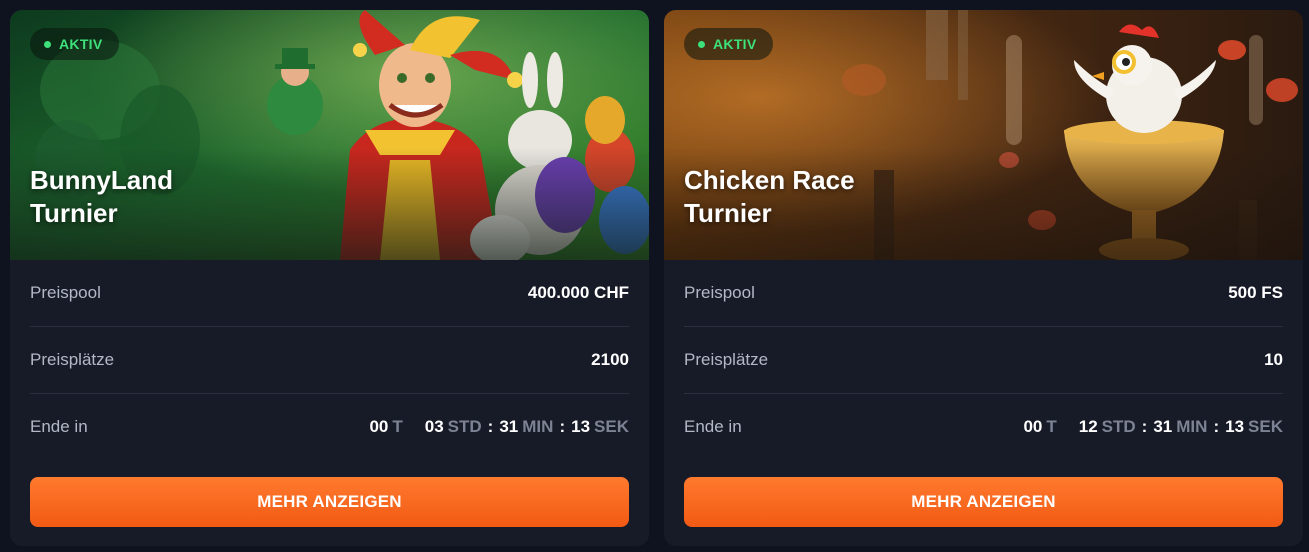 Image resolution: width=1309 pixels, height=552 pixels. What do you see at coordinates (329, 293) in the screenshot?
I see `prize-pool-row: Preispool 400.000 CHF` at bounding box center [329, 293].